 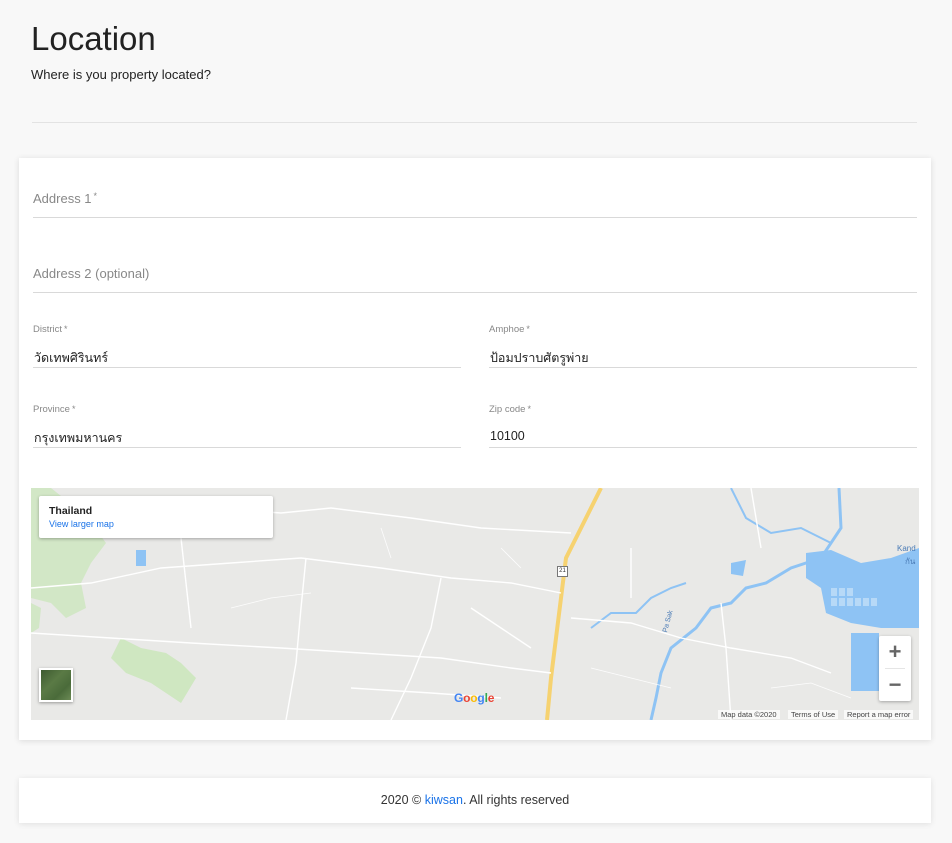 What do you see at coordinates (813, 714) in the screenshot?
I see `terms-of-use-link: Terms of Use` at bounding box center [813, 714].